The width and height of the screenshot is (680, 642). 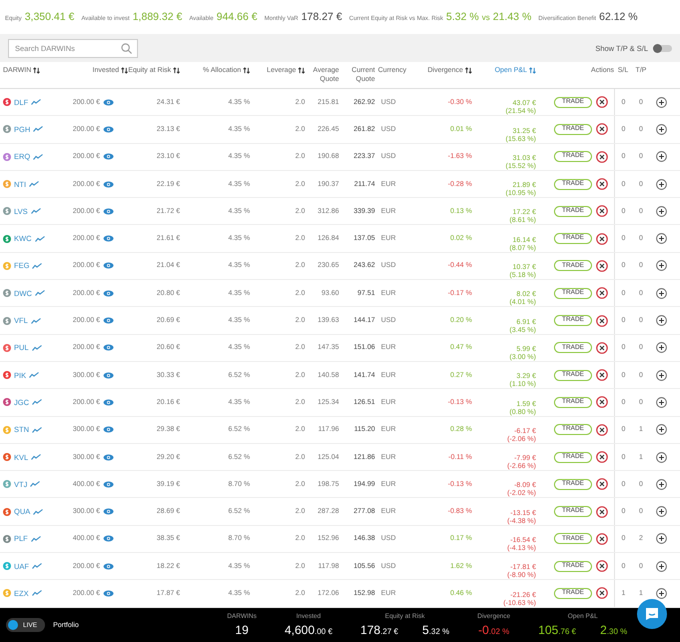 I want to click on stat-value: 5.32 %, so click(x=436, y=630).